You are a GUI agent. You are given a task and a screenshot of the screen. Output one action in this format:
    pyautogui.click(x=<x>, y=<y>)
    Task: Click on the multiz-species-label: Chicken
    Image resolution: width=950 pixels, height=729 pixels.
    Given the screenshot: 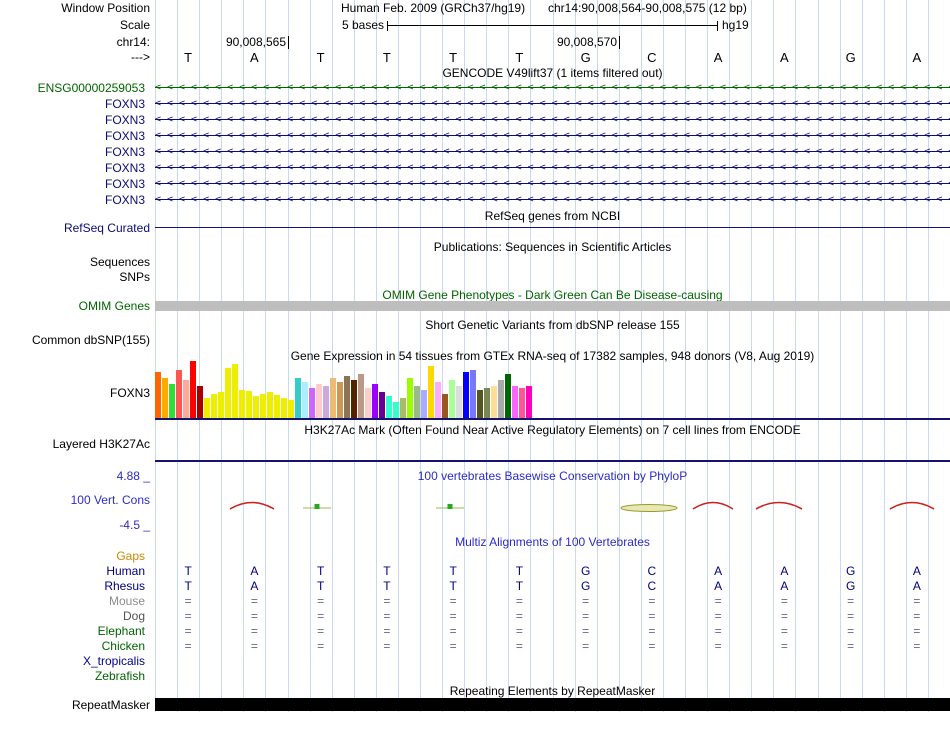 What is the action you would take?
    pyautogui.click(x=75, y=646)
    